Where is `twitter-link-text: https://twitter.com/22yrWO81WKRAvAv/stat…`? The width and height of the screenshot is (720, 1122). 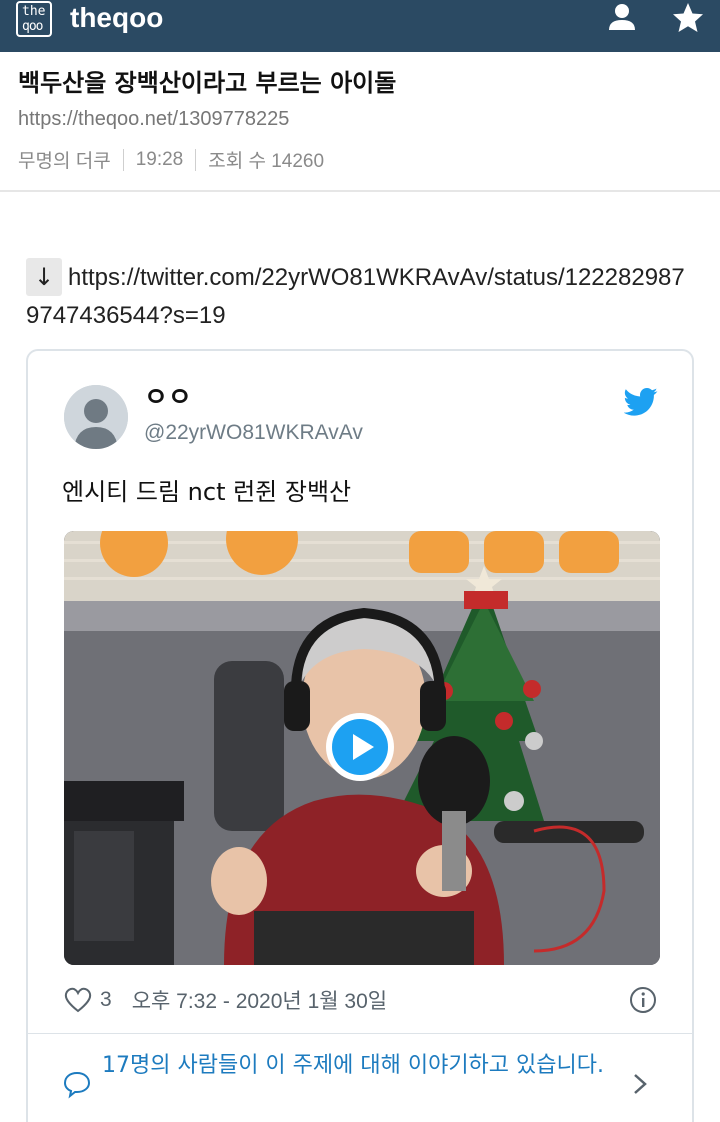
twitter-link-text: https://twitter.com/22yrWO81WKRAvAv/stat… is located at coordinates (355, 296).